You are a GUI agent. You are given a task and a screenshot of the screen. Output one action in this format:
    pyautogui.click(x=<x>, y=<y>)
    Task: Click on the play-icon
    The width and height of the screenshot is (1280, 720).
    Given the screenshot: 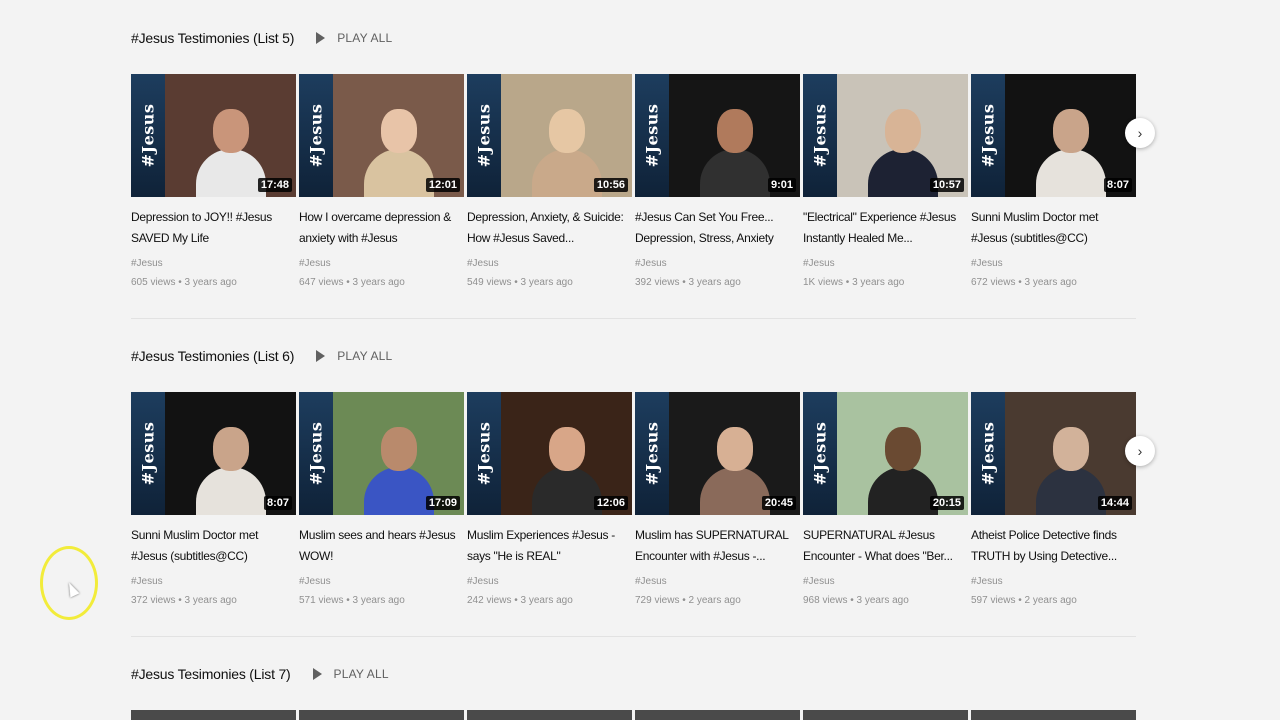 What is the action you would take?
    pyautogui.click(x=317, y=674)
    